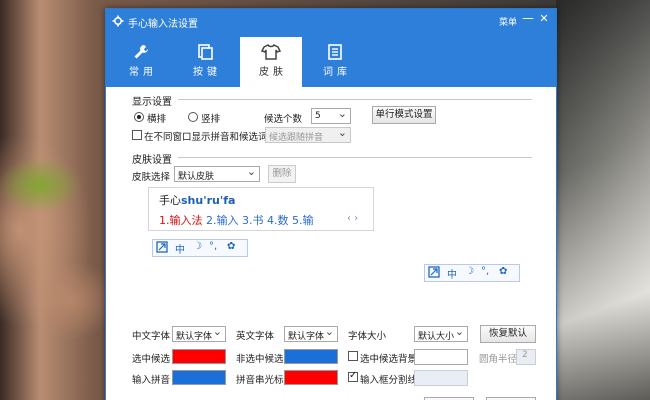 This screenshot has width=650, height=400. I want to click on candidate-count-select: 5, so click(331, 116).